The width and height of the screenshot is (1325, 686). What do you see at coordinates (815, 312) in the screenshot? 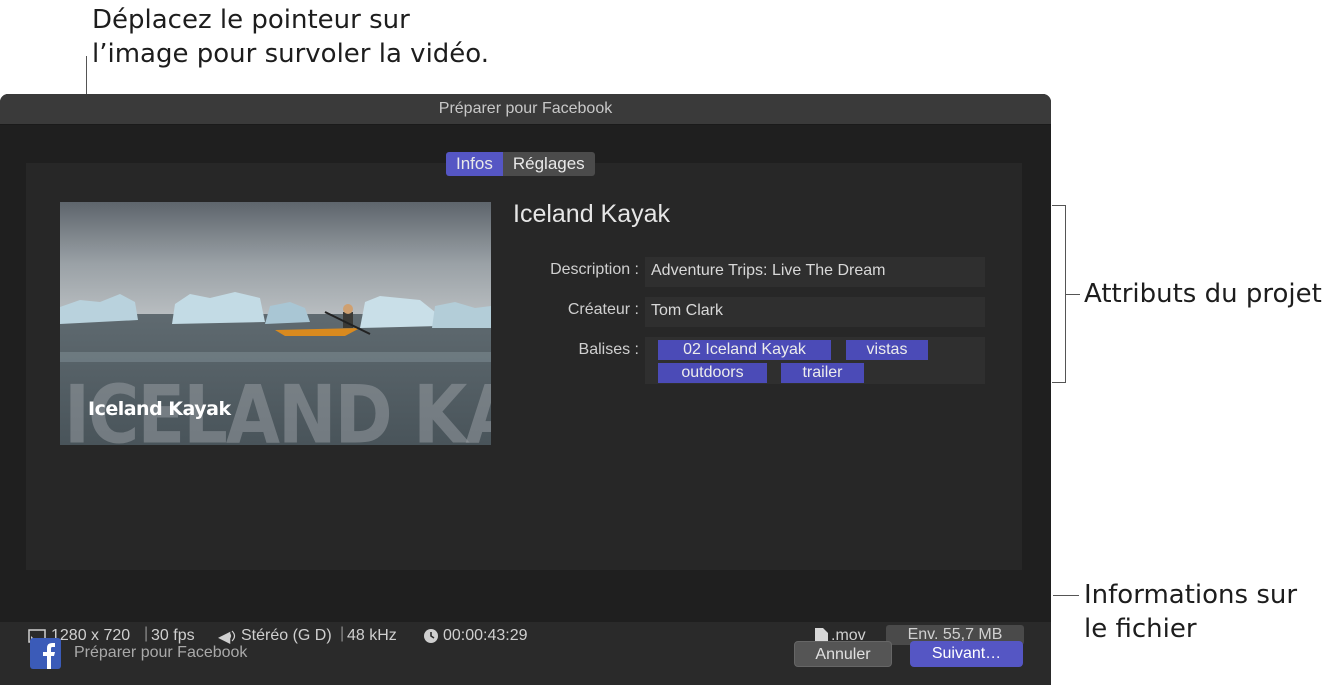
I see `creator-field: Tom Clark` at bounding box center [815, 312].